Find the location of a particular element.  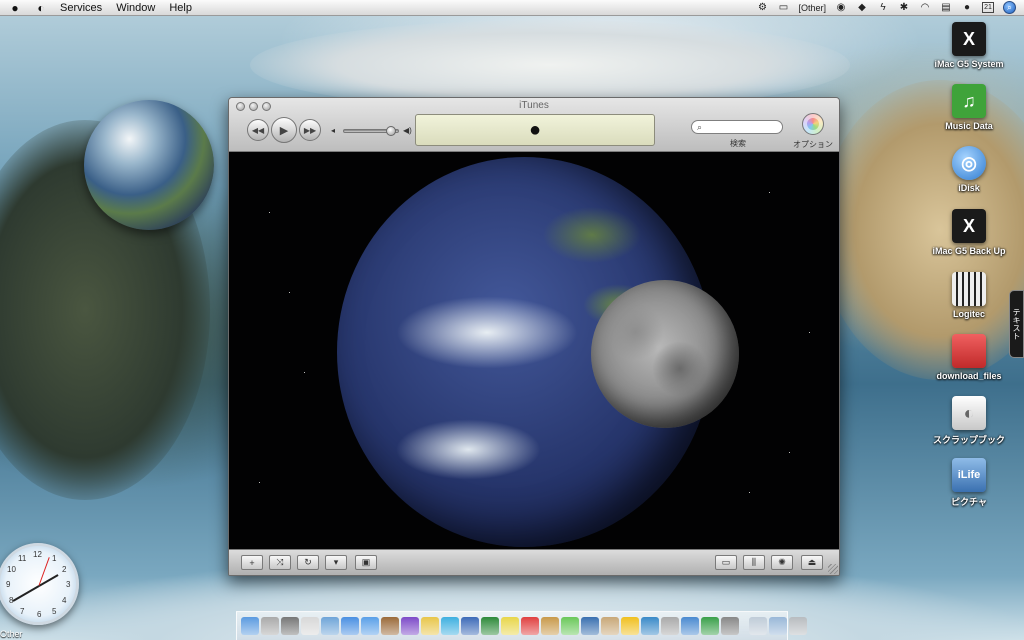

downloads-folder-icon is located at coordinates (778, 626).